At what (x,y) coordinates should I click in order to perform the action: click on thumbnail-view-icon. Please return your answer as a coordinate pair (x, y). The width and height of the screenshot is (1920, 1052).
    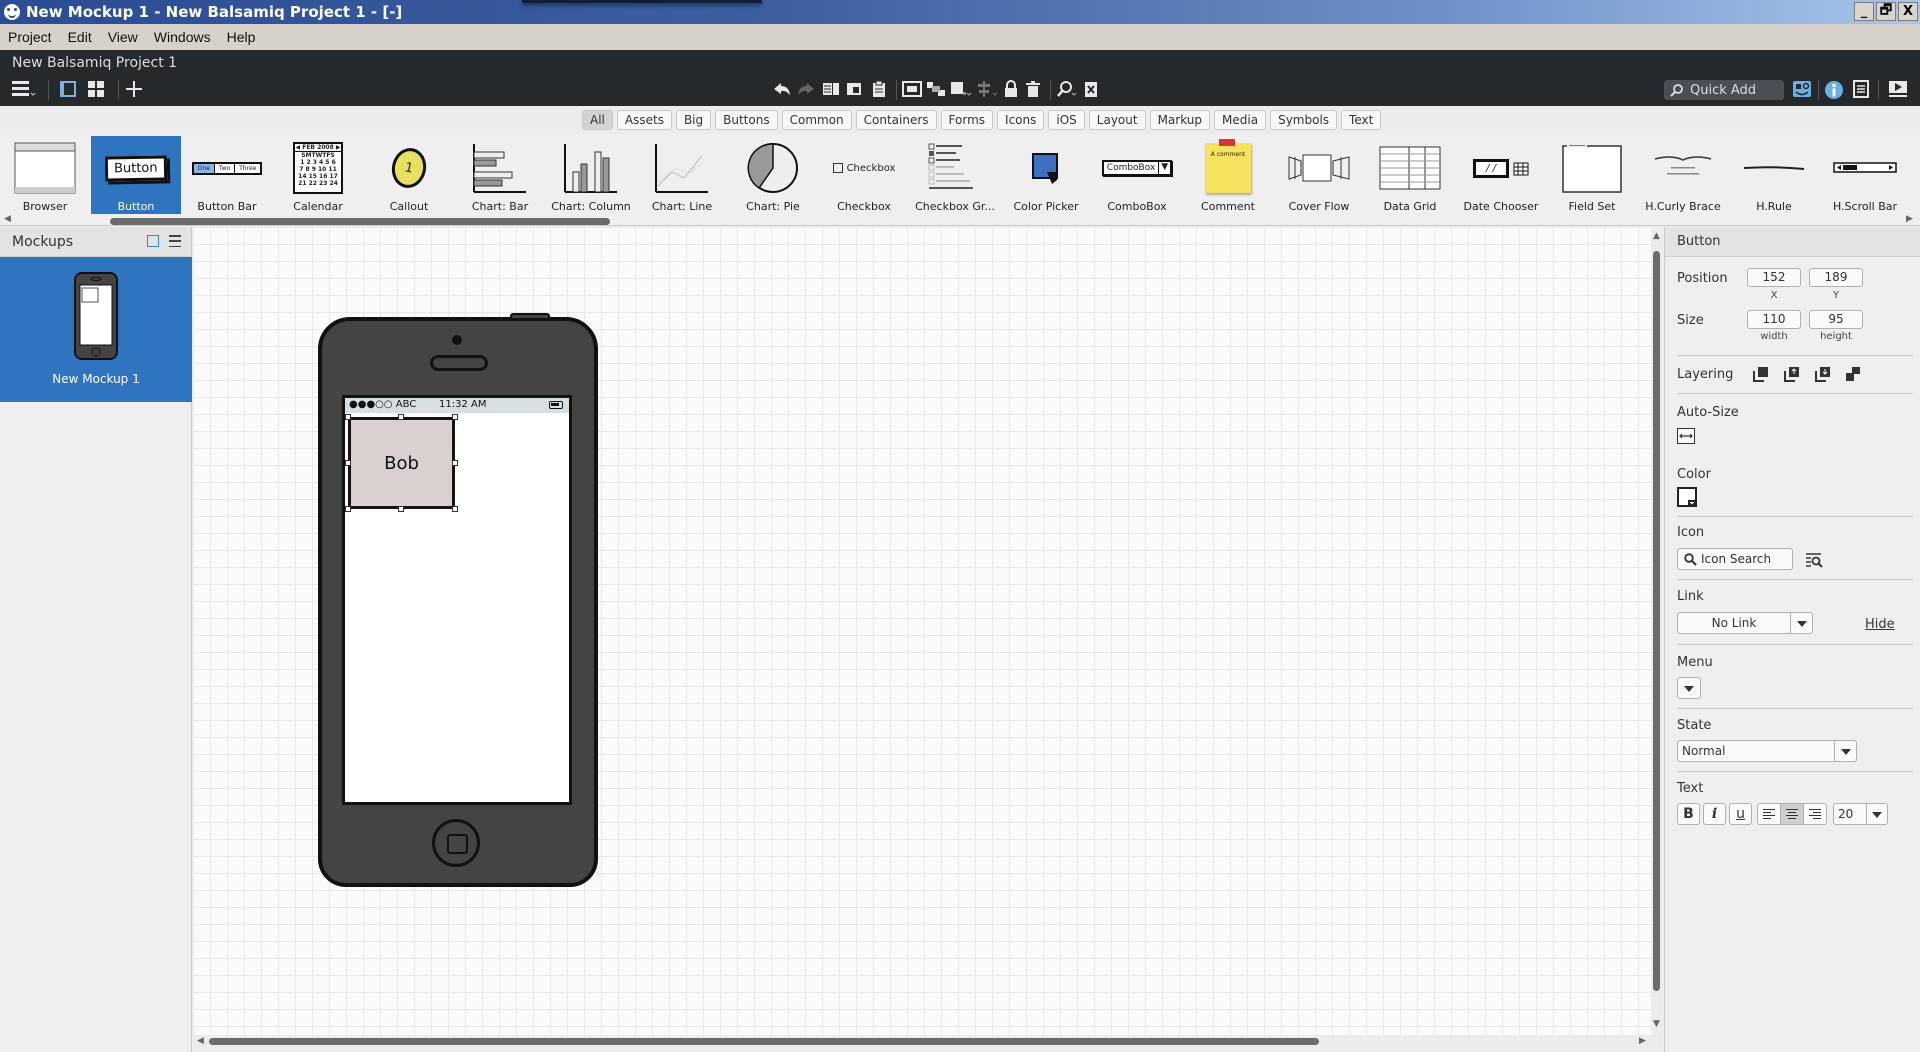
    Looking at the image, I should click on (153, 241).